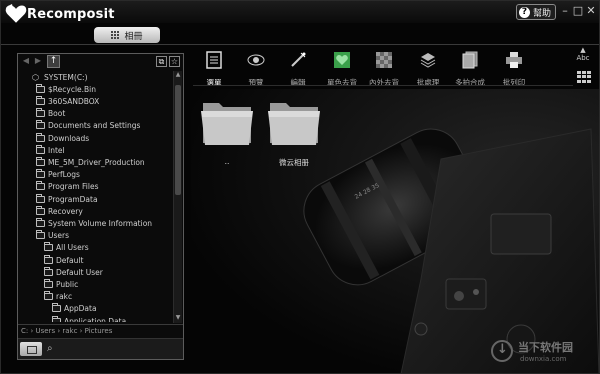  Describe the element at coordinates (298, 60) in the screenshot. I see `edit-wand-icon` at that location.